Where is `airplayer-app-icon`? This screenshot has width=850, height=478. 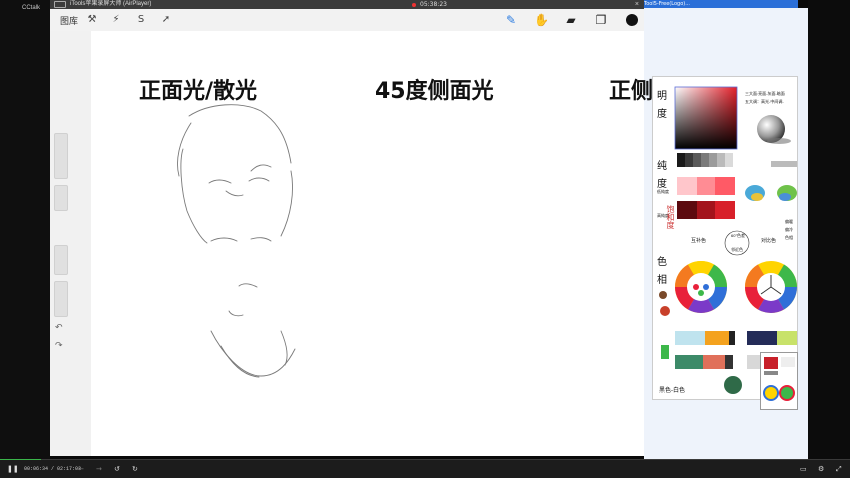
airplayer-app-icon is located at coordinates (60, 4).